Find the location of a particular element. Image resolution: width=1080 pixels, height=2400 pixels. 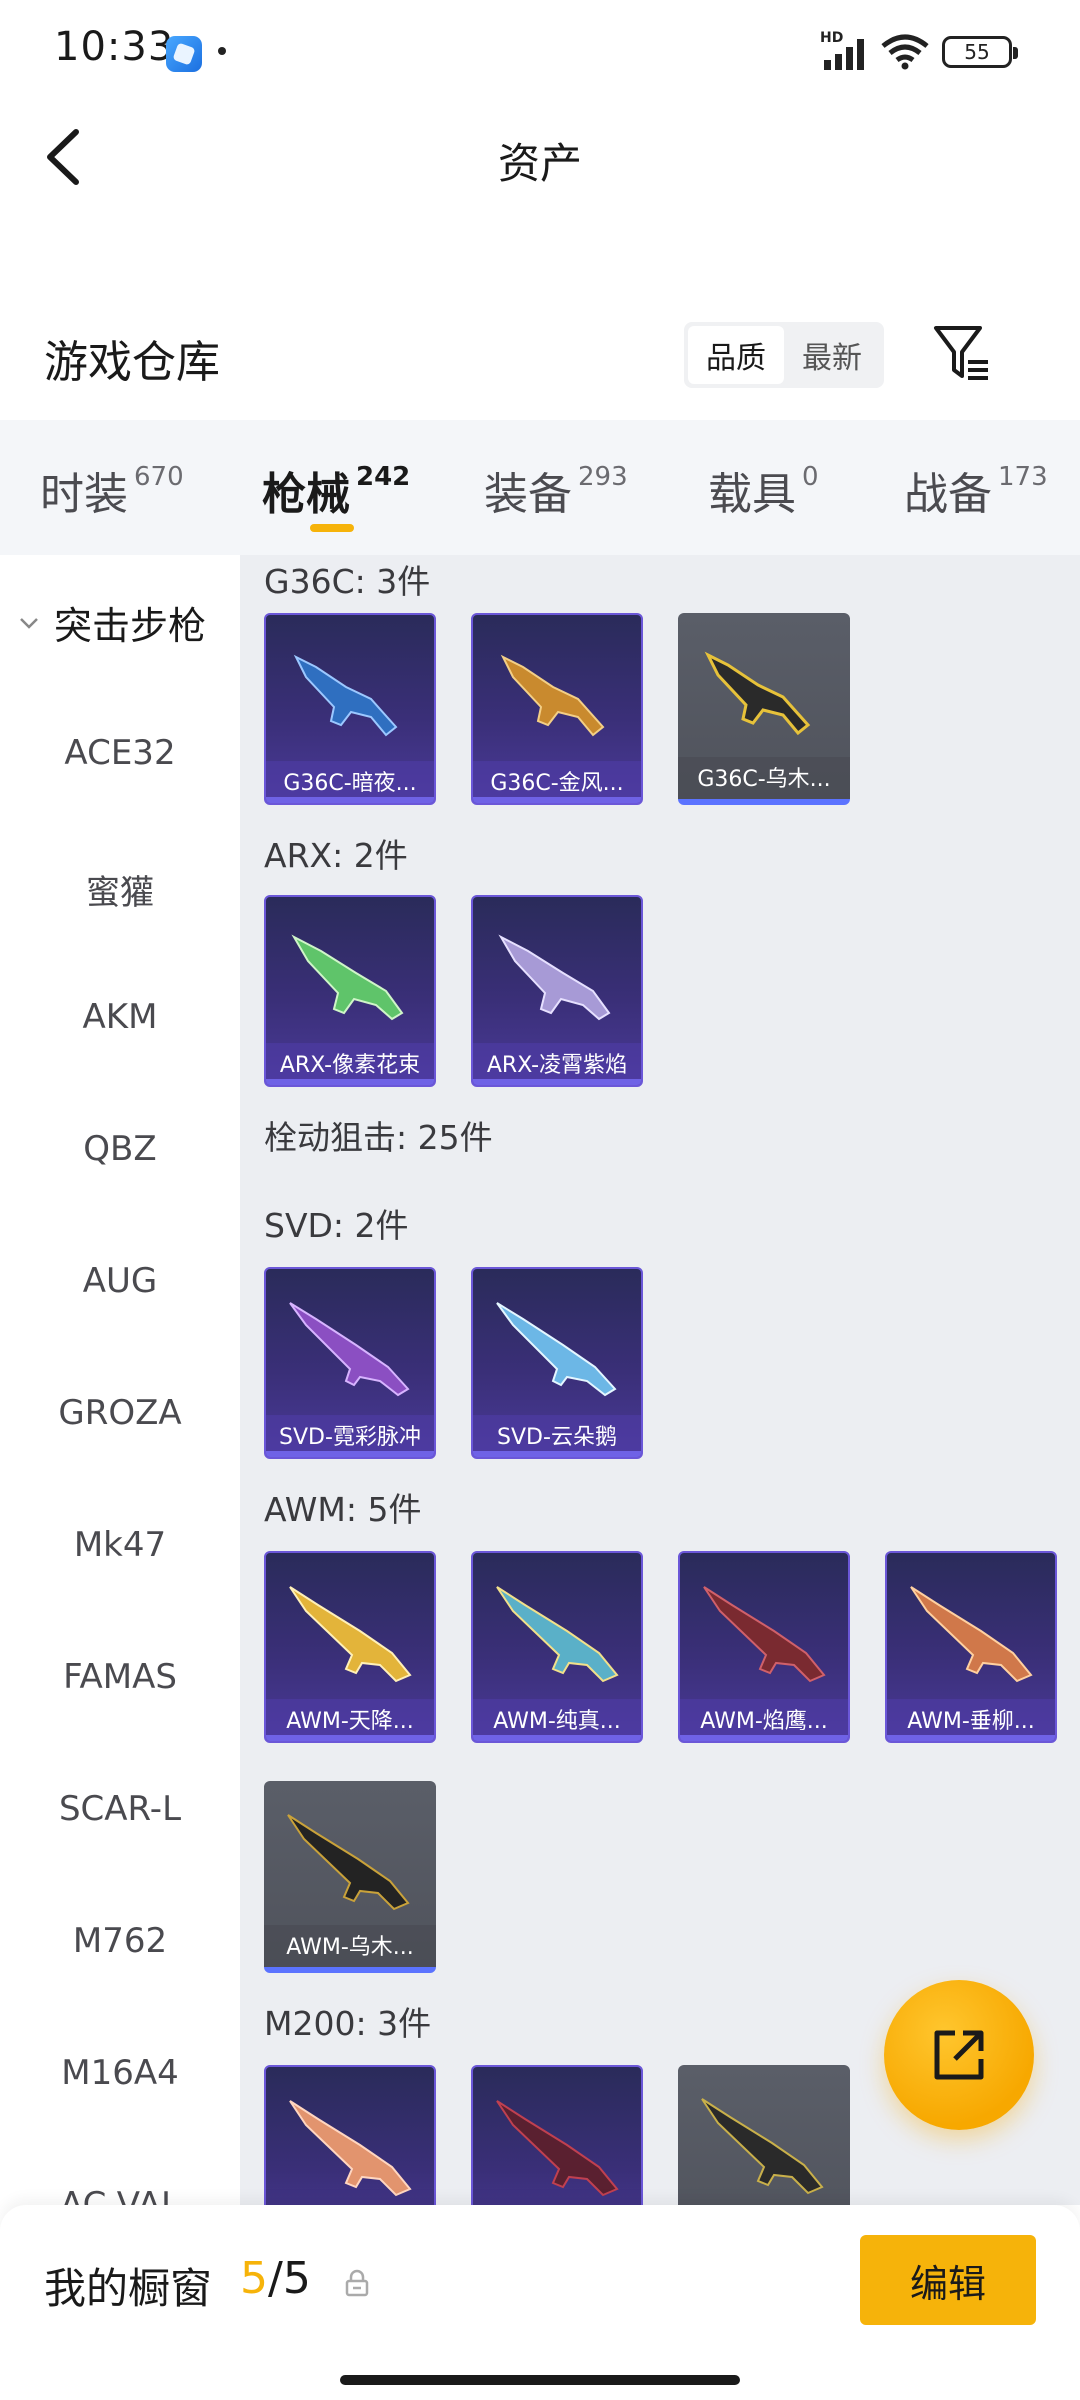

section-awm-label: AWM: 5件 is located at coordinates (343, 1509).